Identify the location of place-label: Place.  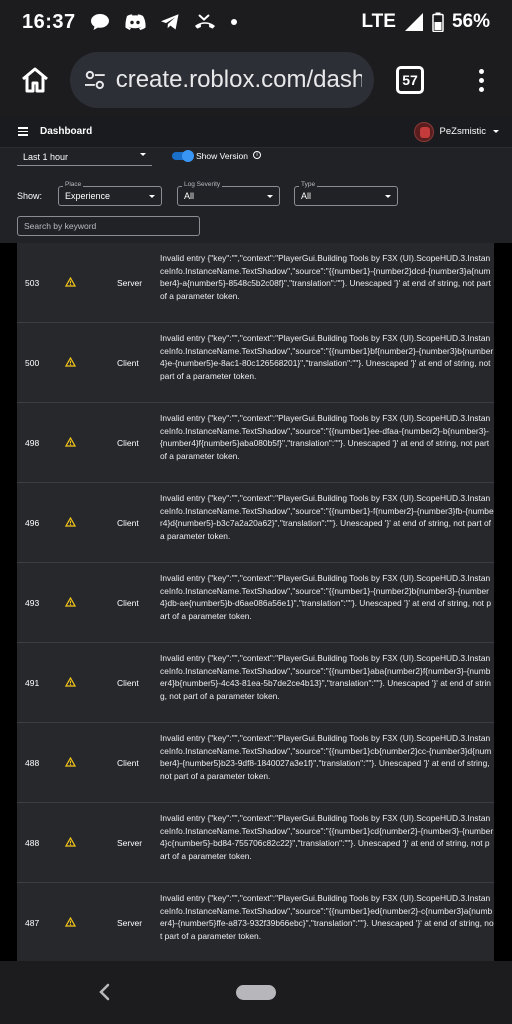
(73, 184).